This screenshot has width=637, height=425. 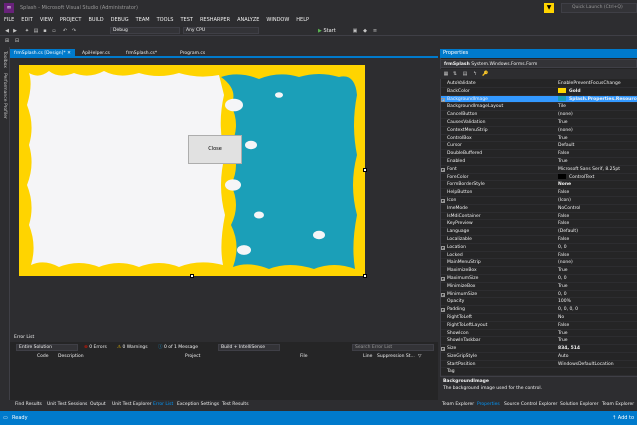 I want to click on menu-view: VIEW, so click(x=46, y=20).